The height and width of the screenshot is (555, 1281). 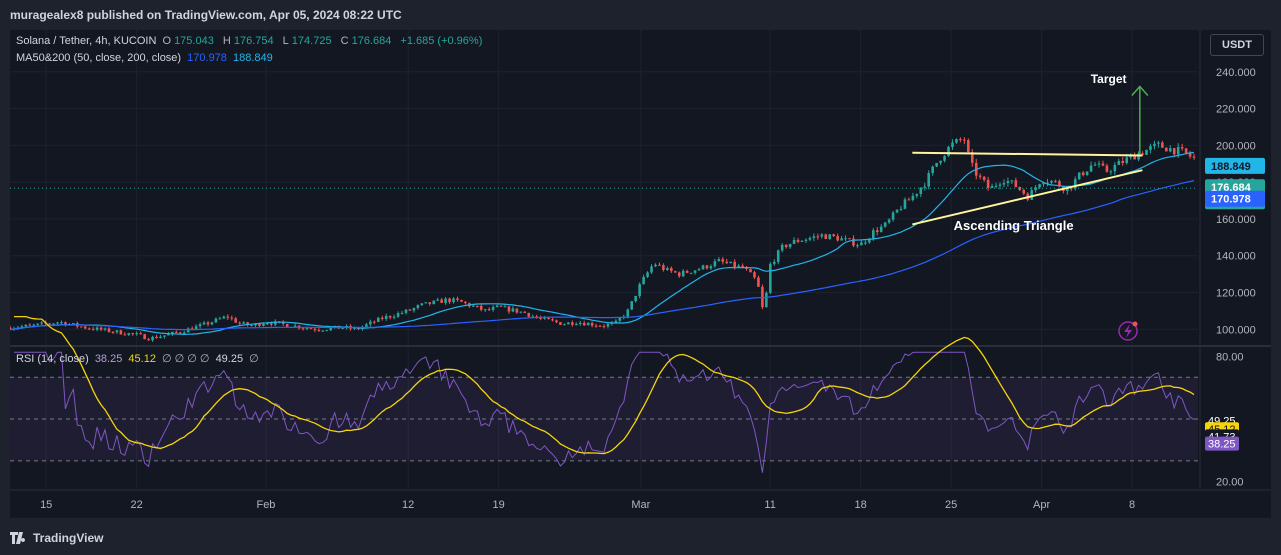 What do you see at coordinates (226, 41) in the screenshot?
I see `high-label: H` at bounding box center [226, 41].